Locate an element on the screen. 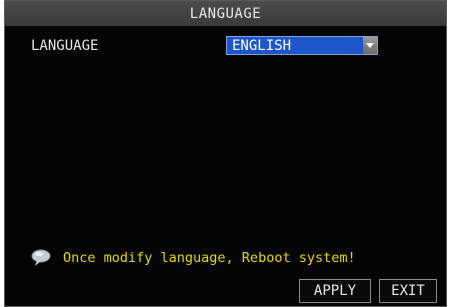 The image size is (450, 307). chevron-down-icon is located at coordinates (370, 45).